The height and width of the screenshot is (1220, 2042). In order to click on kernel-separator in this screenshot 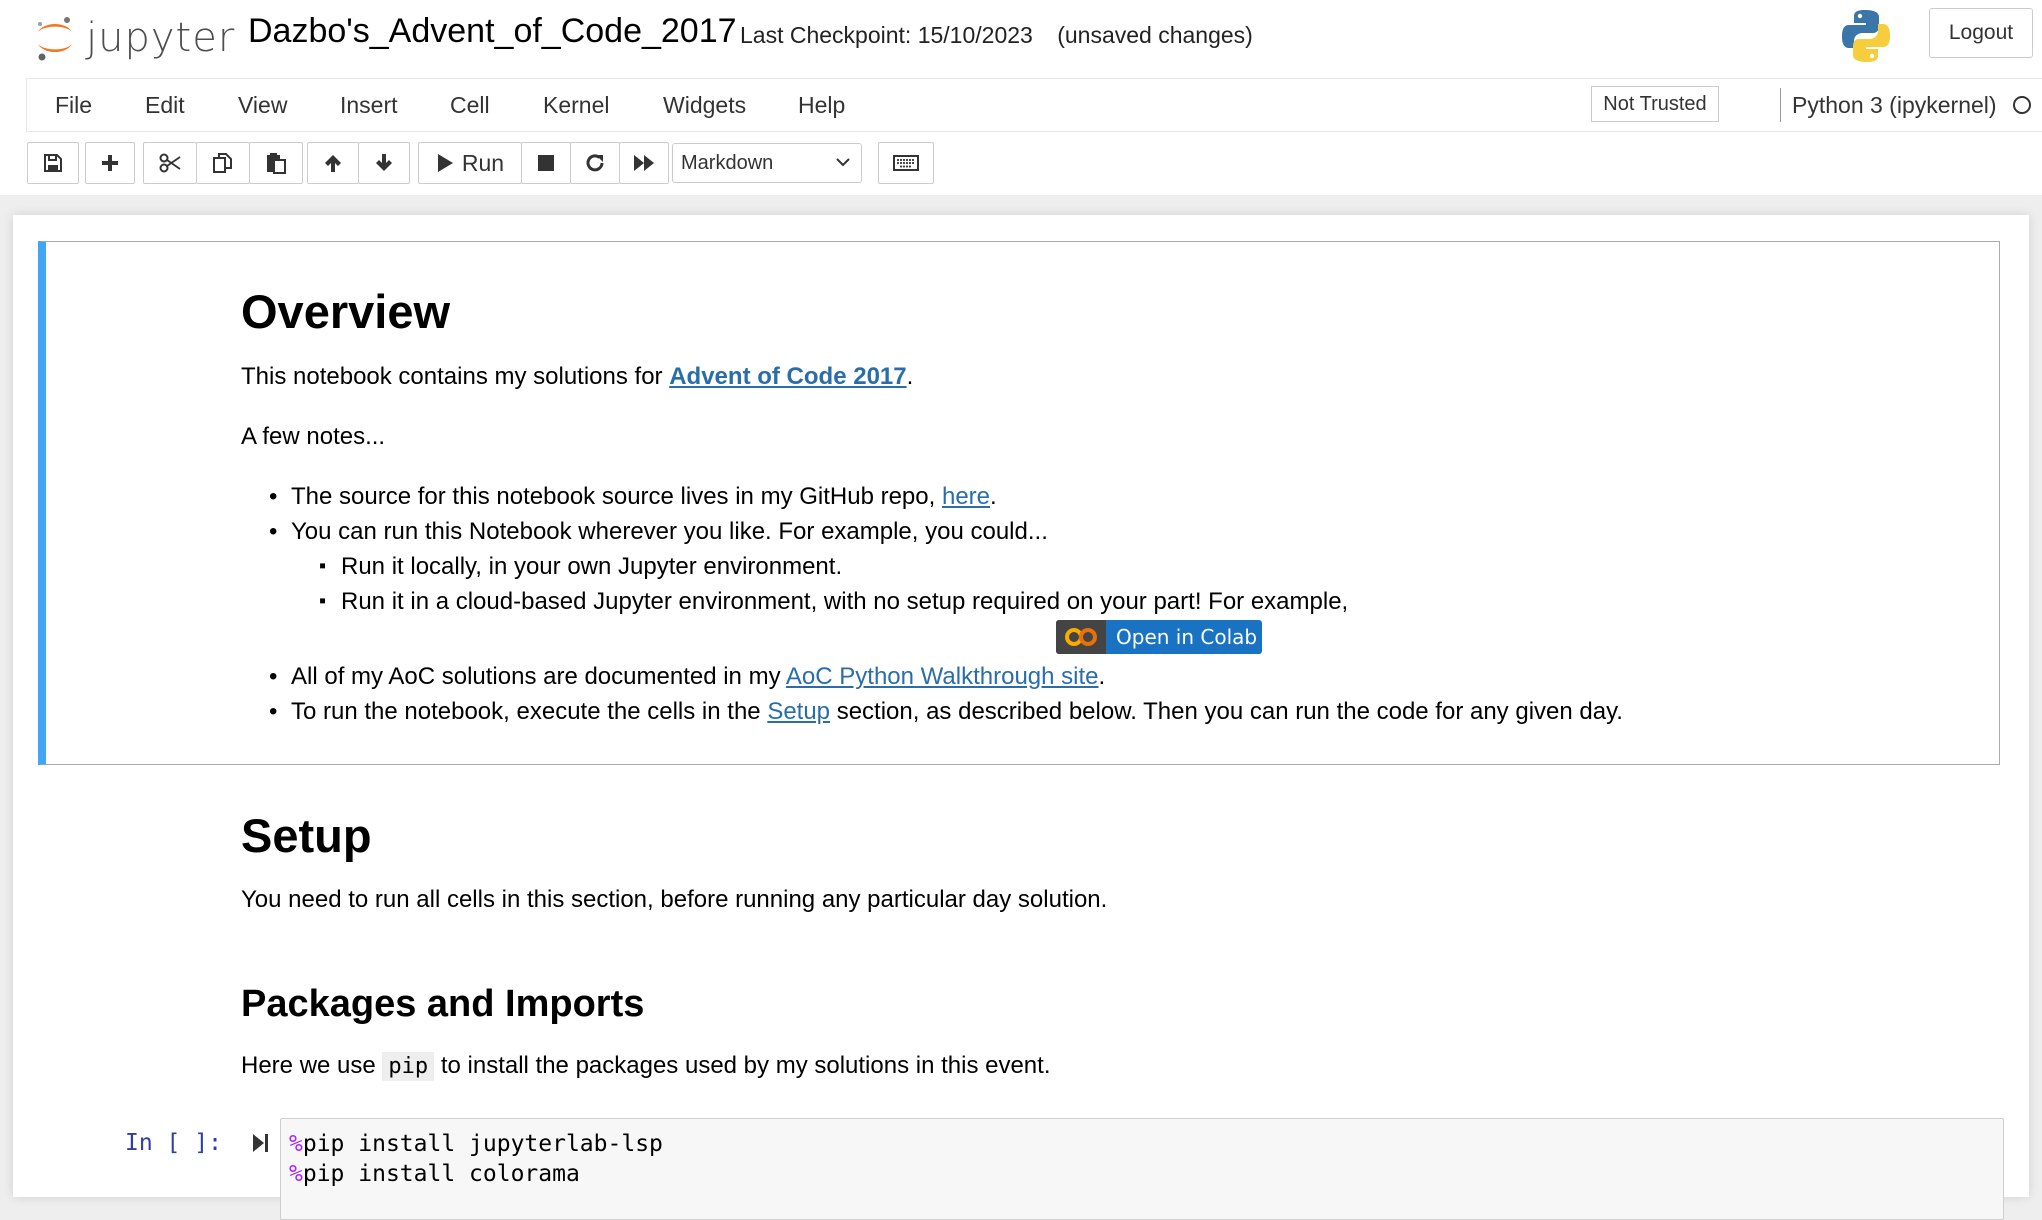, I will do `click(1780, 105)`.